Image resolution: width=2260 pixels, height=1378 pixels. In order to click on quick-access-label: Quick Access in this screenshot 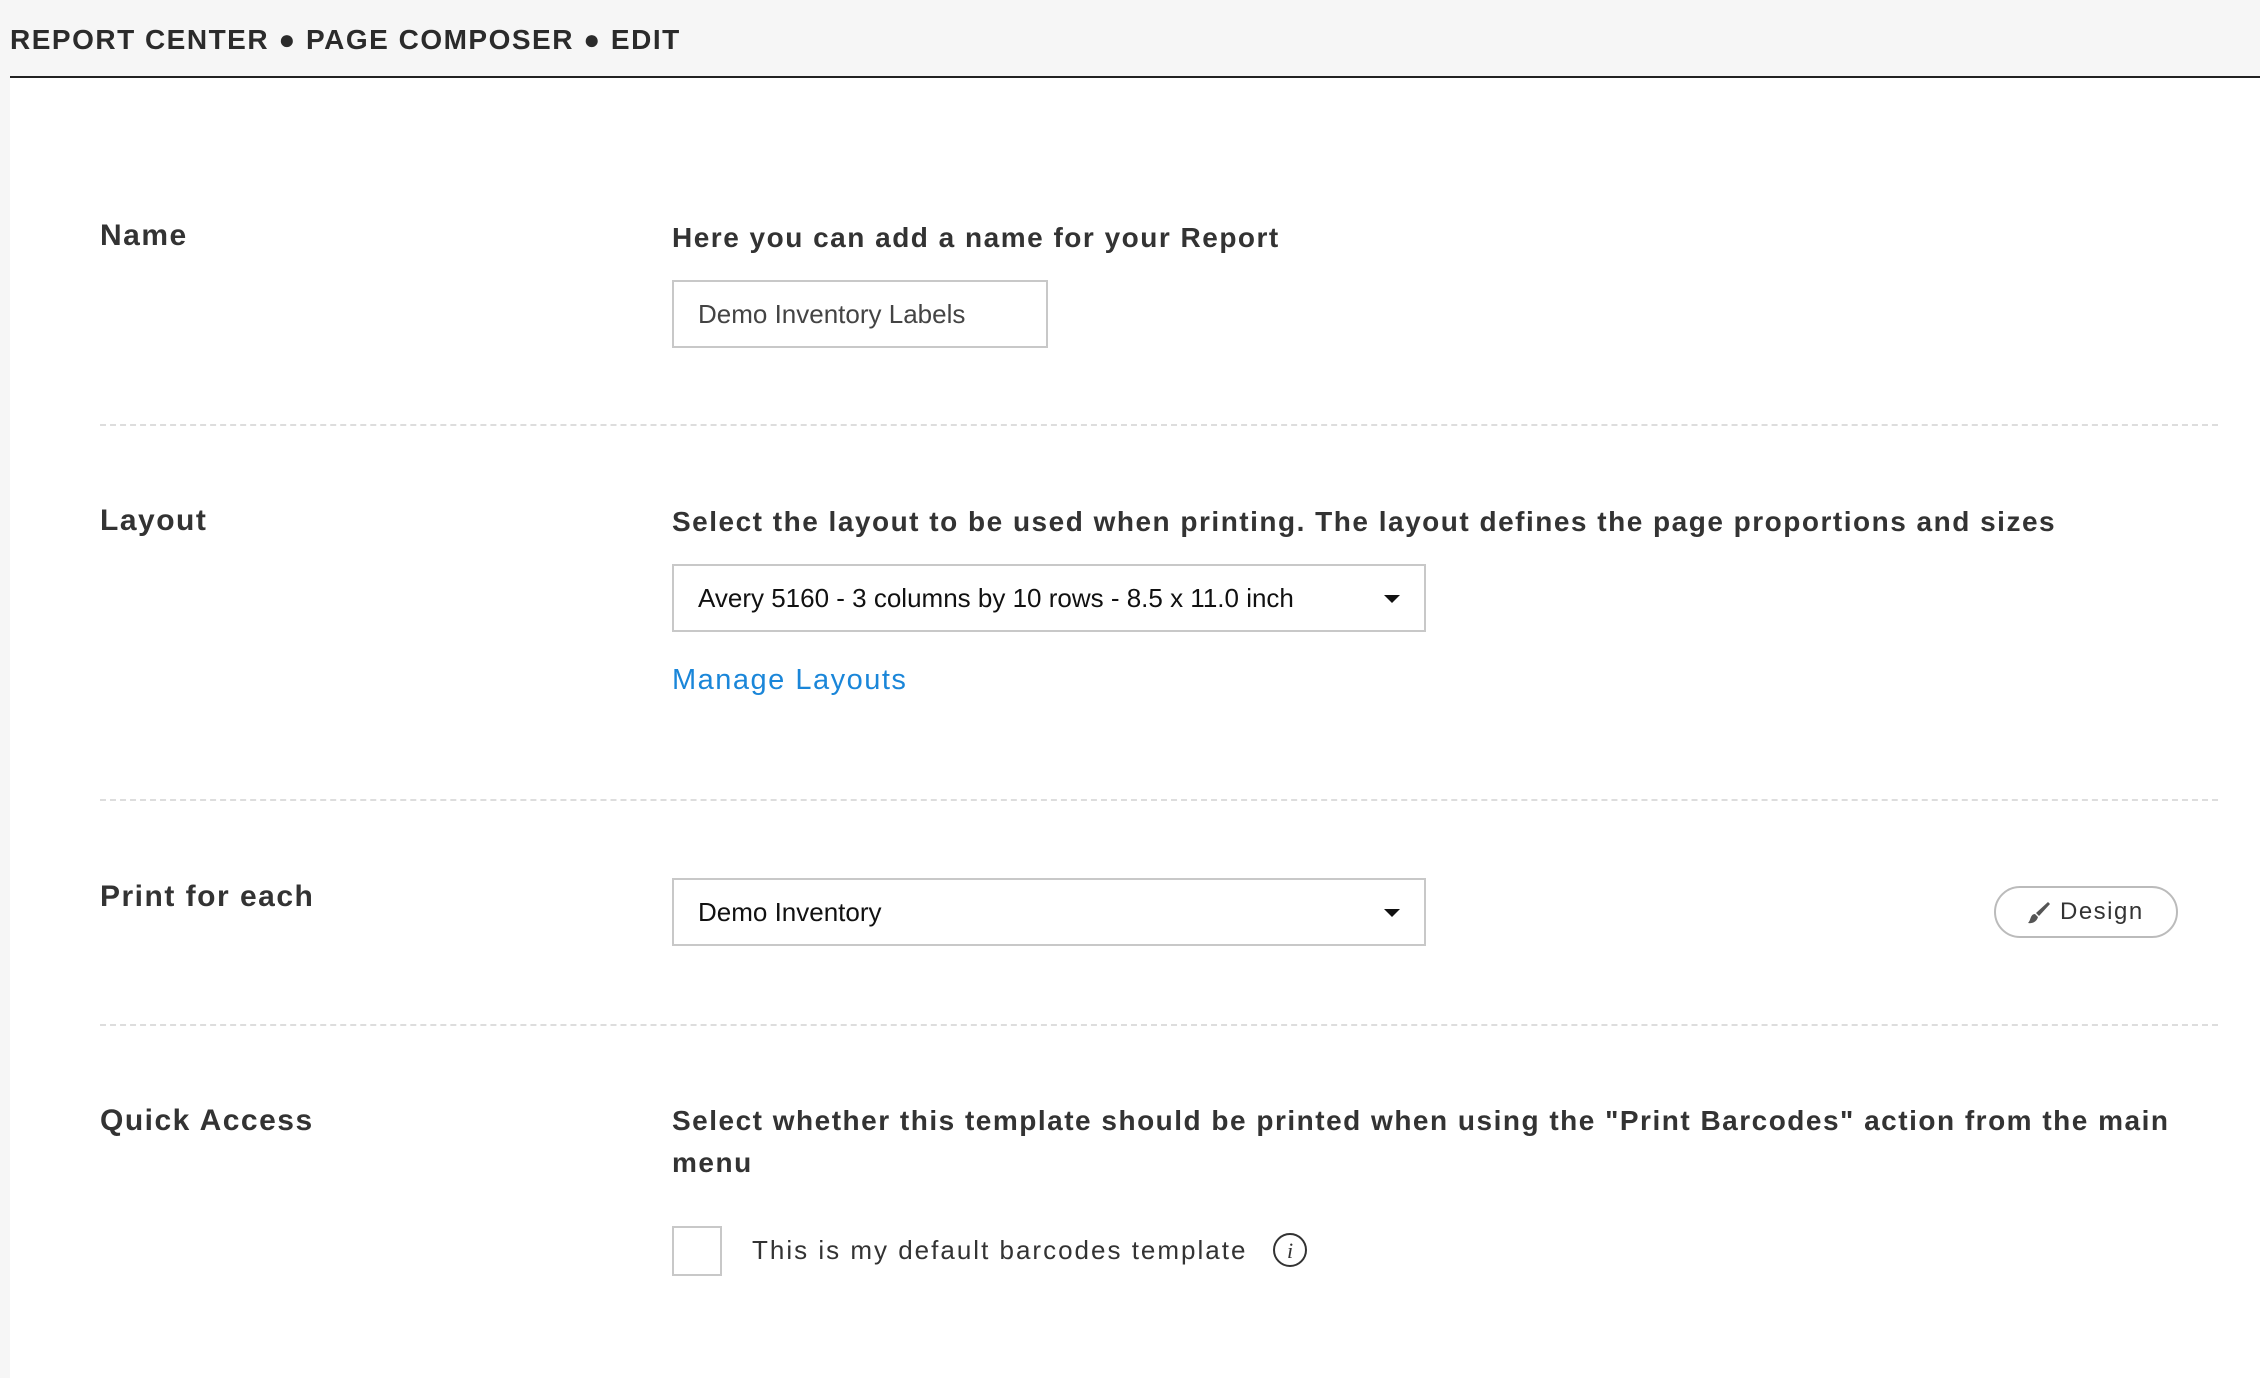, I will do `click(207, 1120)`.